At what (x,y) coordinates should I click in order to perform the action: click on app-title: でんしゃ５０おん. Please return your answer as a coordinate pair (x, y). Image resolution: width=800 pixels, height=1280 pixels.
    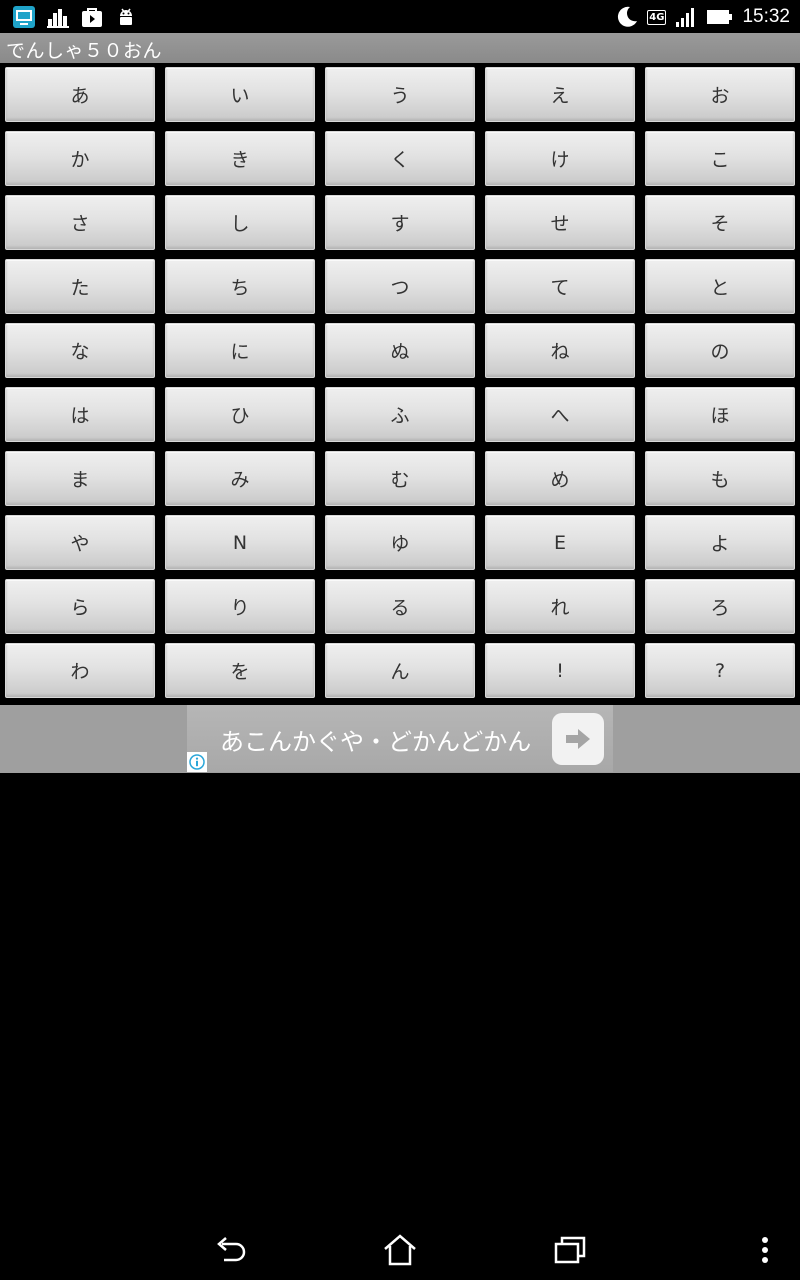
    Looking at the image, I should click on (84, 51).